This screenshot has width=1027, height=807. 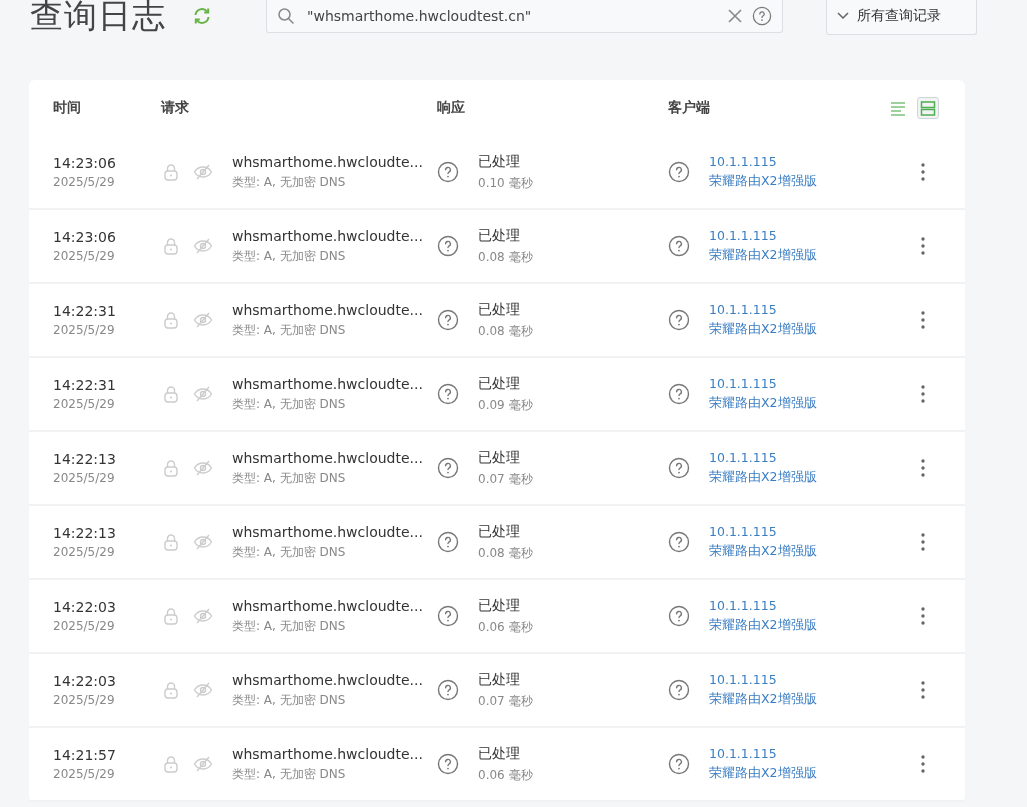 I want to click on view-toggle, so click(x=928, y=108).